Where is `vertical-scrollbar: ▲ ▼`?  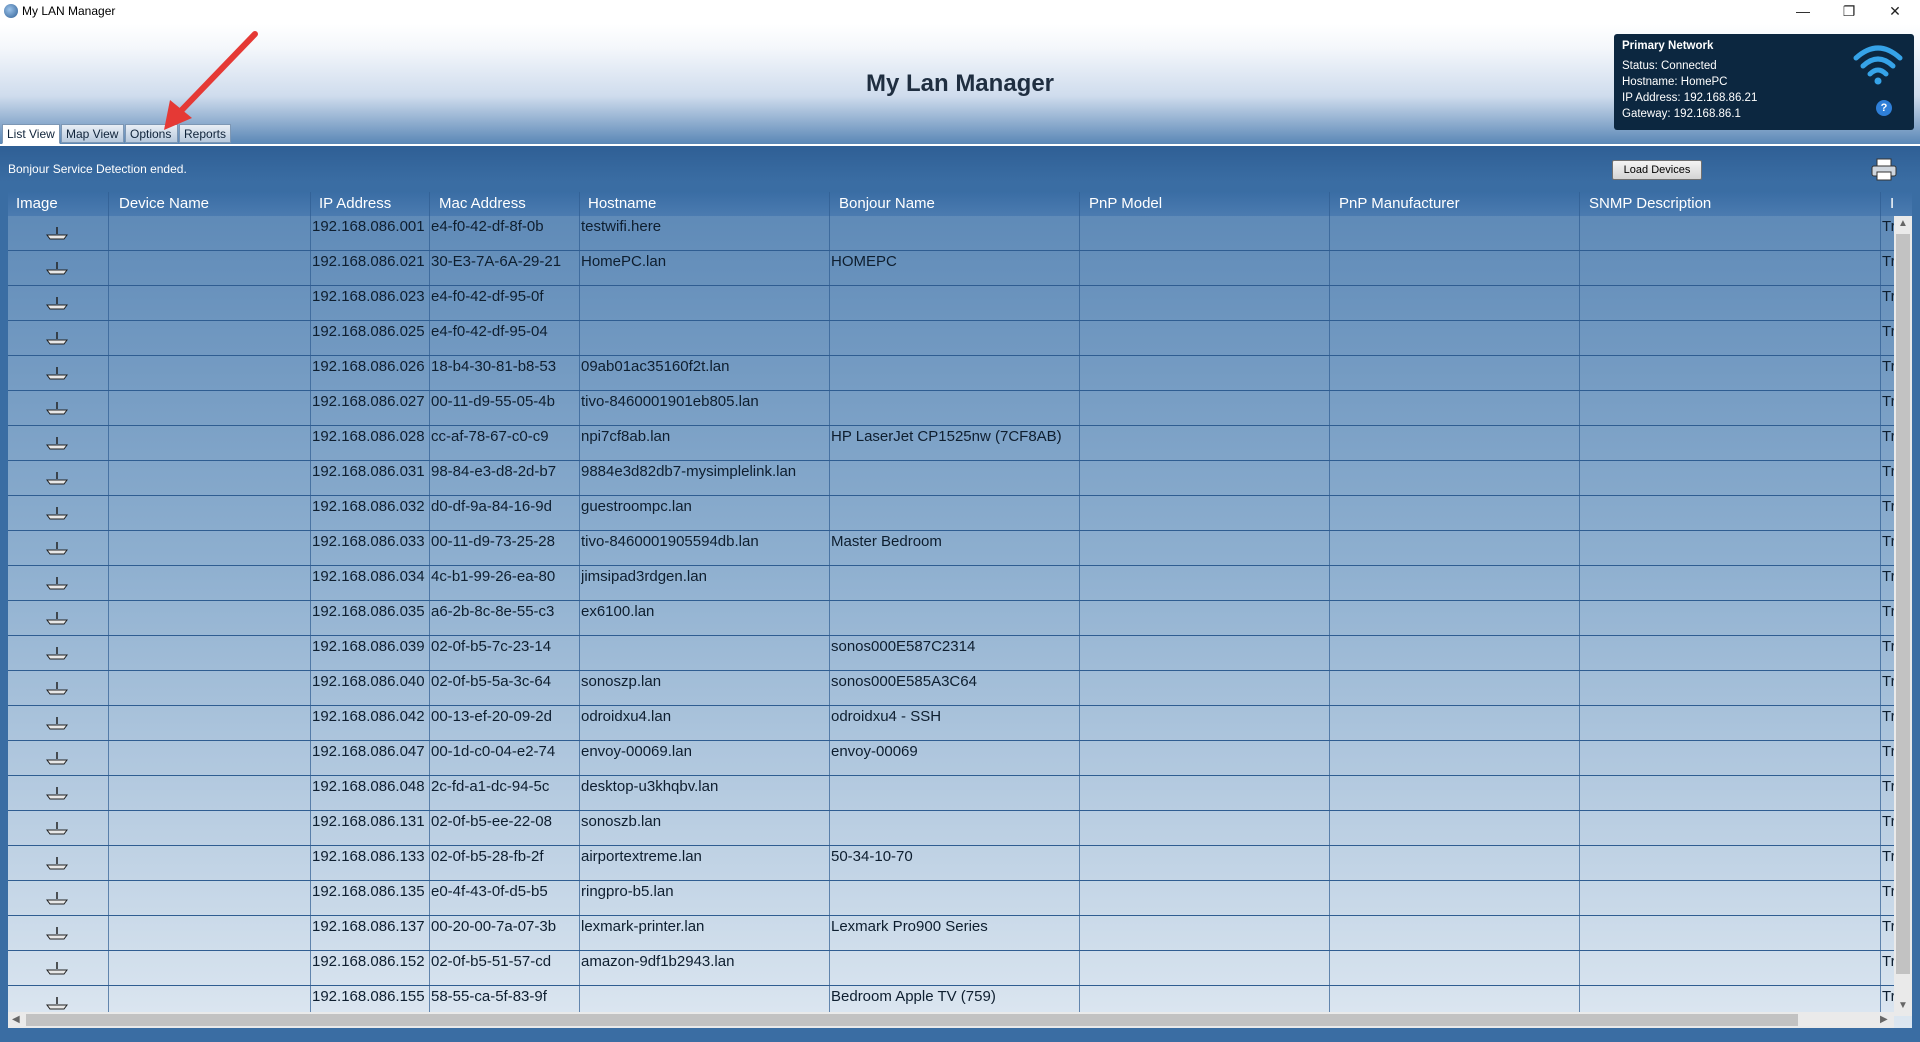
vertical-scrollbar: ▲ ▼ is located at coordinates (1903, 616).